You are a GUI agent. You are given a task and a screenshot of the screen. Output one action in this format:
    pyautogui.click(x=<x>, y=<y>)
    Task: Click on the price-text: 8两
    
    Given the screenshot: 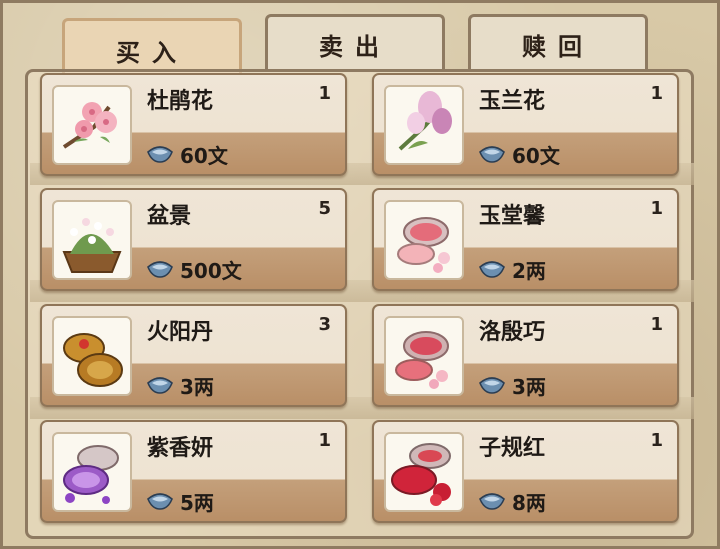 What is the action you would take?
    pyautogui.click(x=529, y=502)
    